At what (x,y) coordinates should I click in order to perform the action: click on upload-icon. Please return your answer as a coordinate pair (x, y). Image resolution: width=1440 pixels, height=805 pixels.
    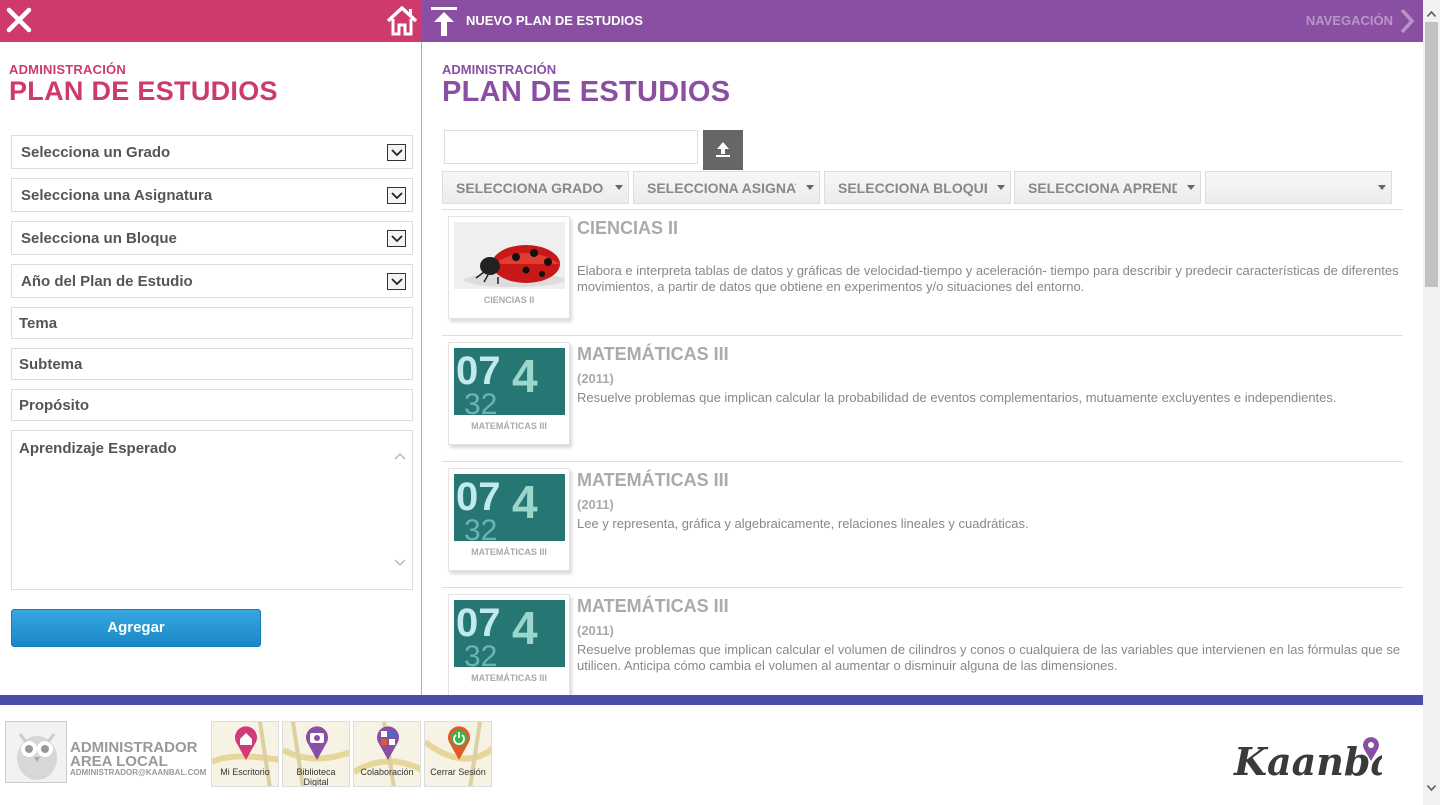
    Looking at the image, I should click on (723, 149).